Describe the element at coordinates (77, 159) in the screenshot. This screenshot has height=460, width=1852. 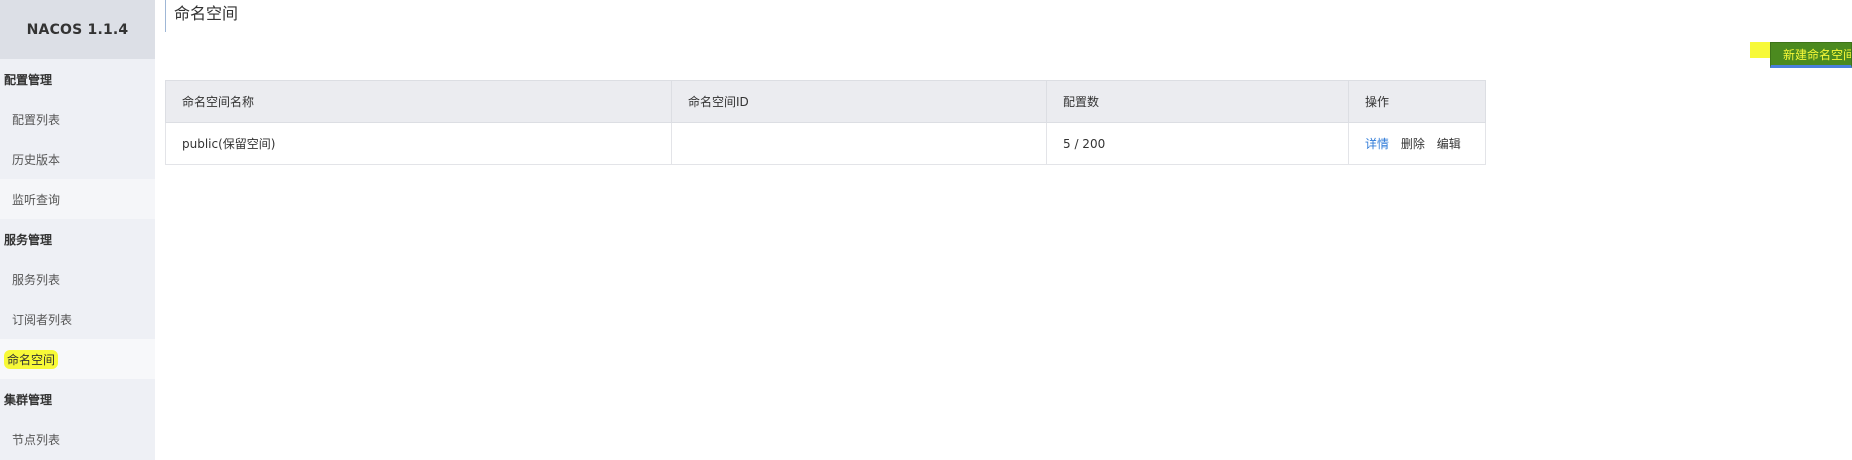
I see `sidebar-item-history: 历史版本` at that location.